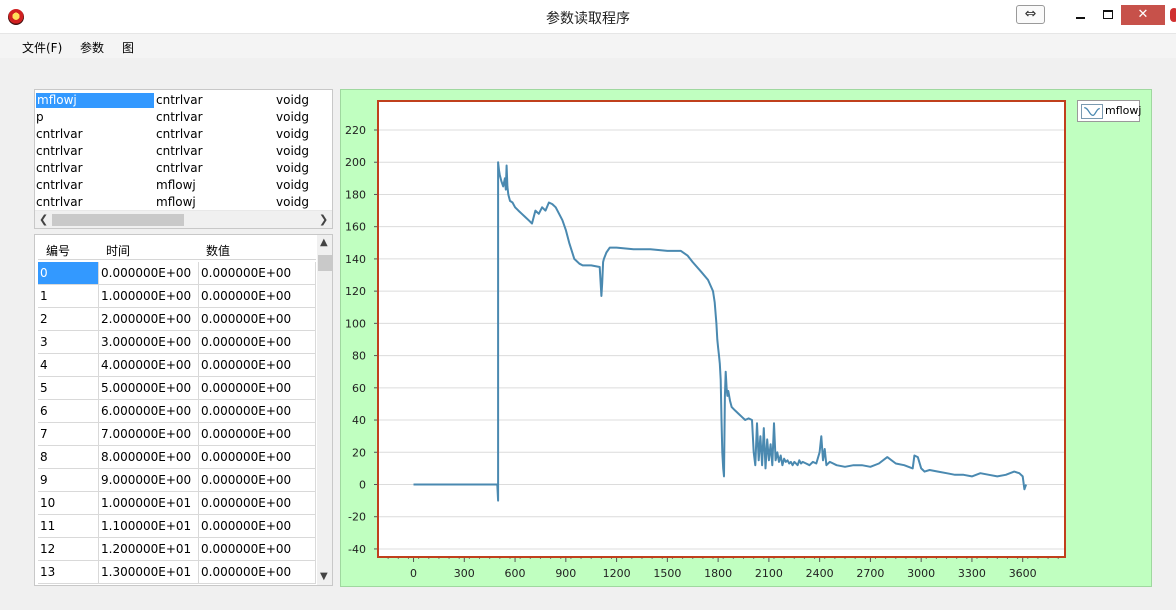  I want to click on y-tick-label: 60, so click(359, 388).